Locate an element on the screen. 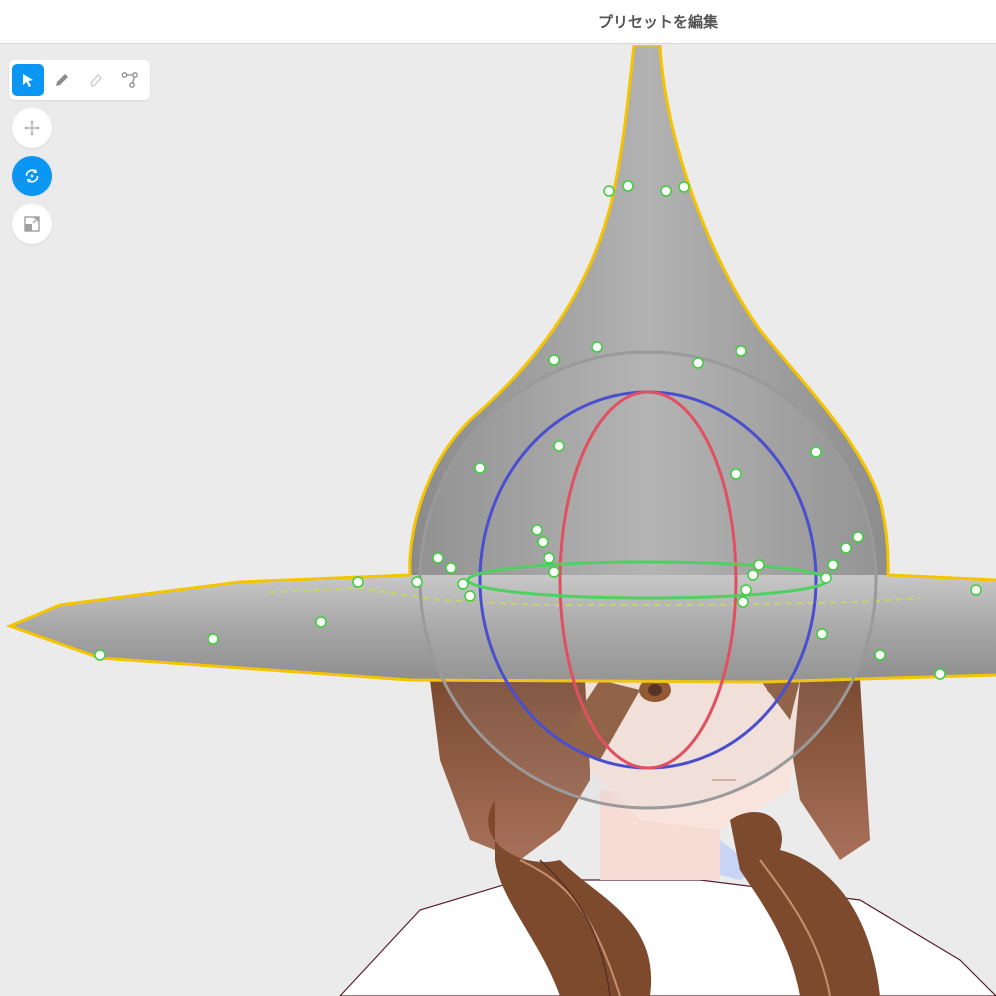 This screenshot has height=996, width=996. pencil-icon is located at coordinates (62, 80).